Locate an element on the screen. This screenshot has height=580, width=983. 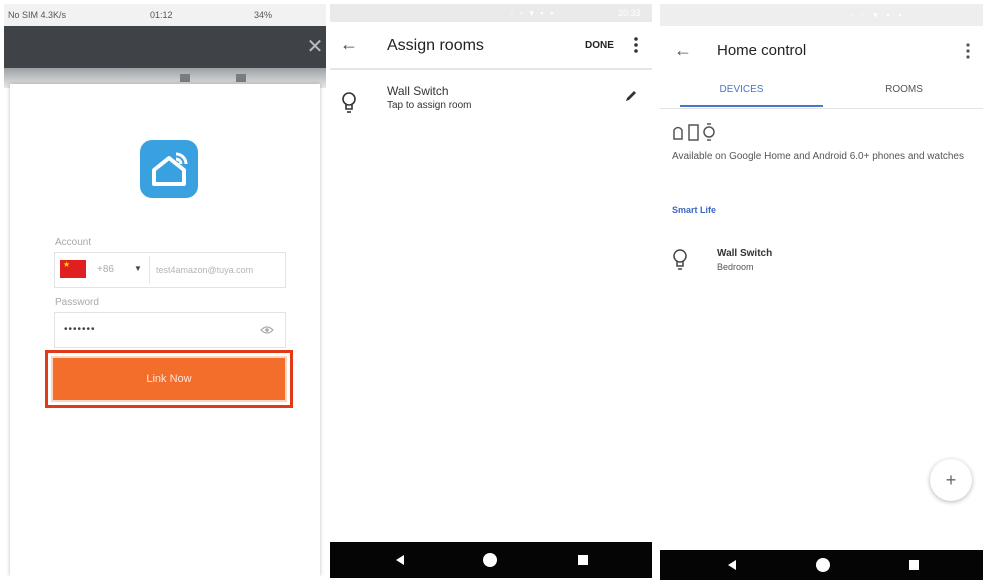
watch-icon is located at coordinates (709, 132).